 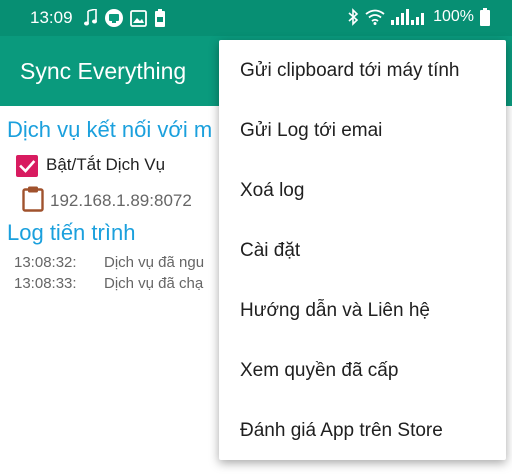 I want to click on menu-item-send-clipboard: Gửi clipboard tới máy tính, so click(x=362, y=70).